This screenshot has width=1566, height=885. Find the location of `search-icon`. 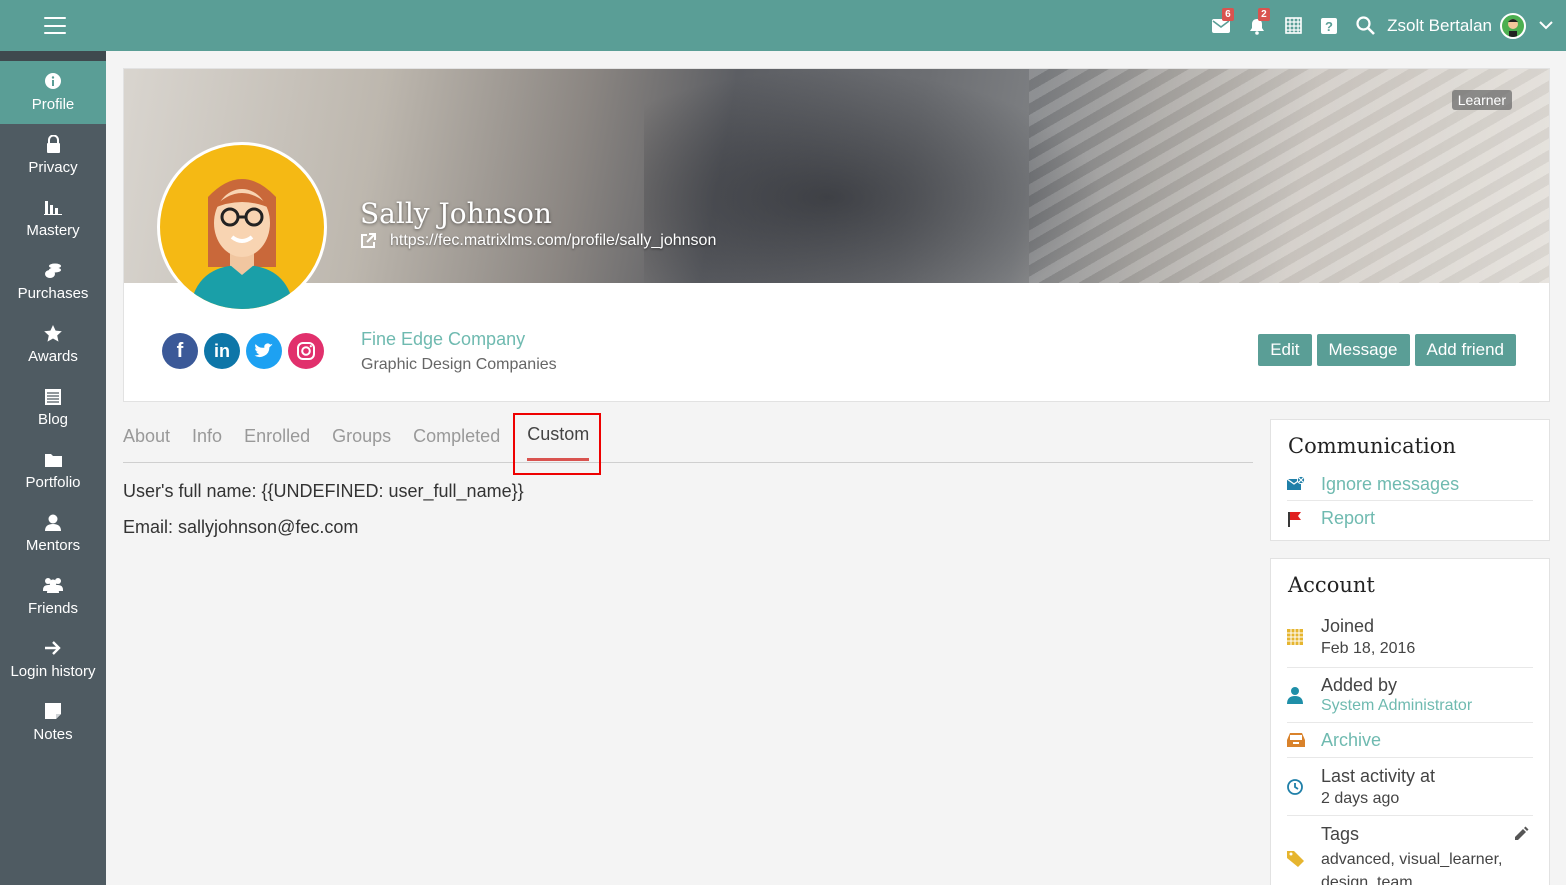

search-icon is located at coordinates (1365, 25).